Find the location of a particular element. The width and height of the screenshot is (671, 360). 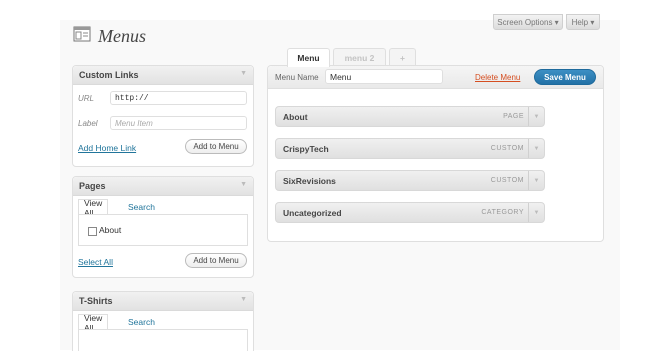

add-menu-tab: + is located at coordinates (402, 57).